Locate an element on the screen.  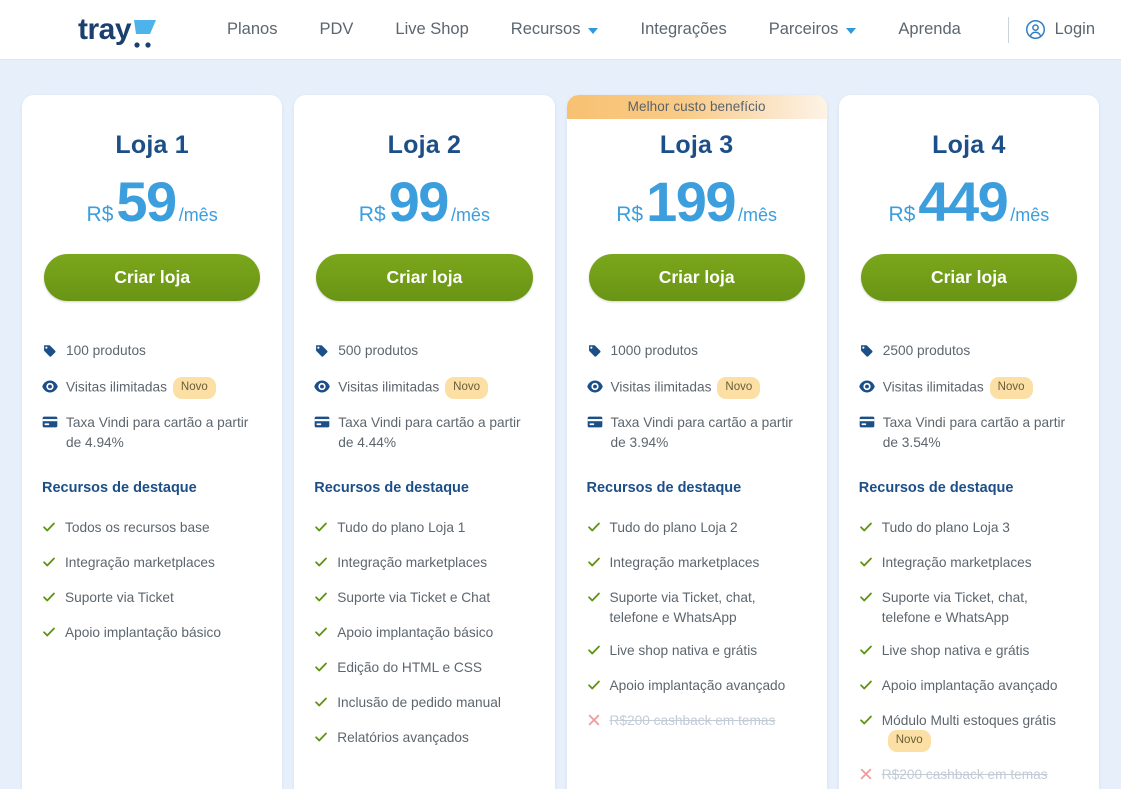
spec-text: 500 produtos is located at coordinates (378, 350).